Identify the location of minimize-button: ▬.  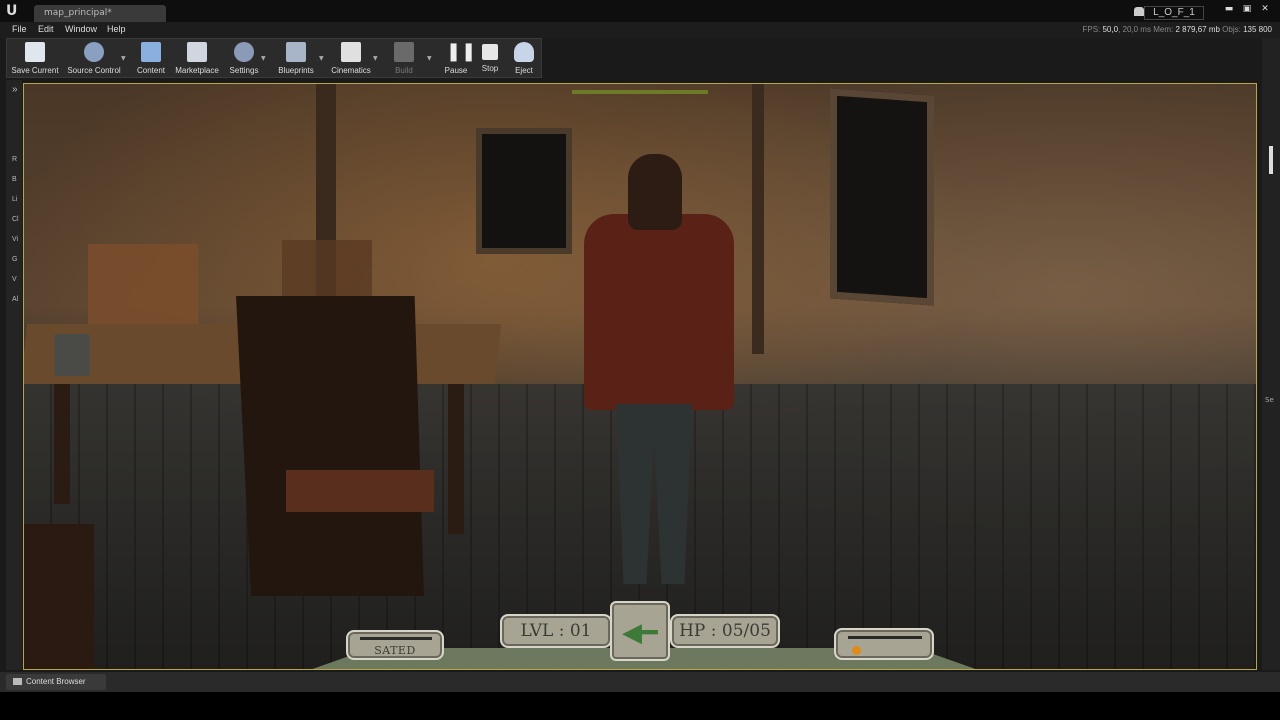
(1229, 9).